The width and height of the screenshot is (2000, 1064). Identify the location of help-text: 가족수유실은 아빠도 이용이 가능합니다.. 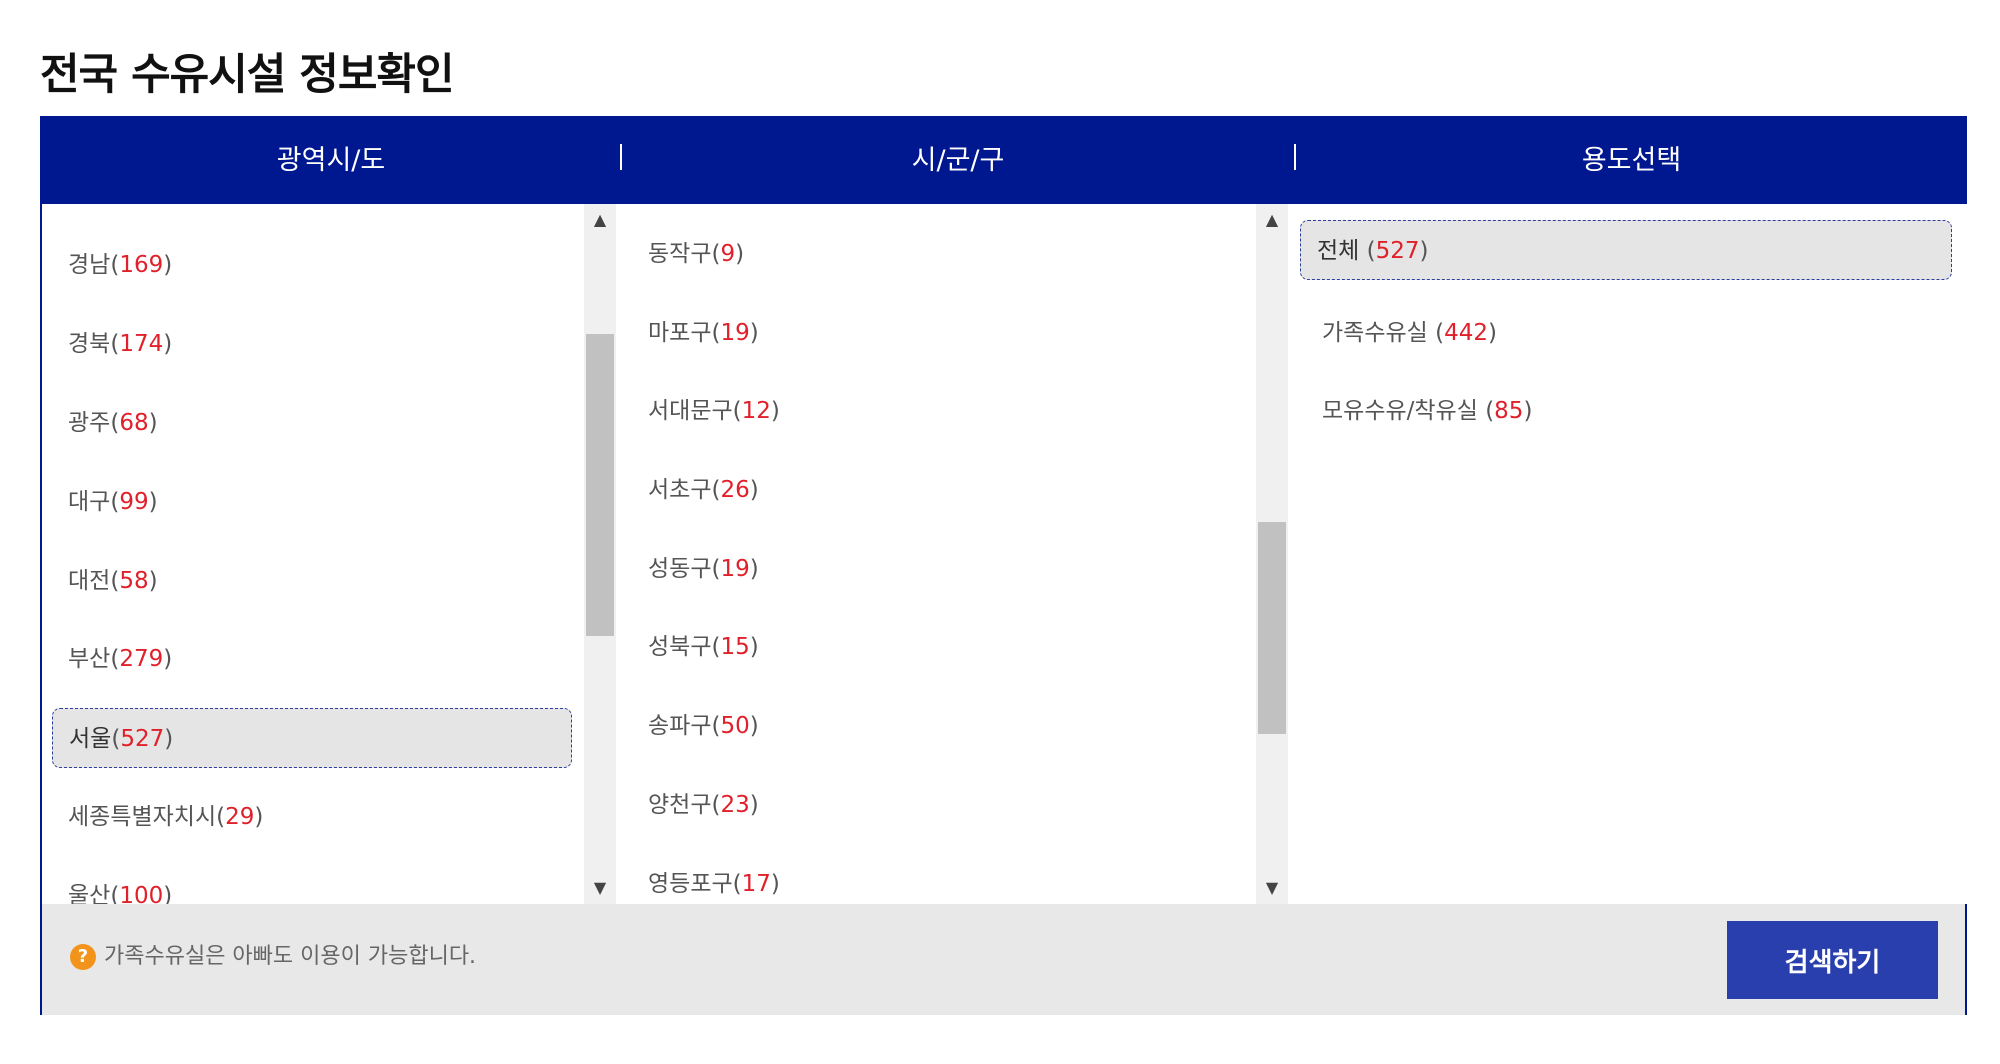
(290, 956).